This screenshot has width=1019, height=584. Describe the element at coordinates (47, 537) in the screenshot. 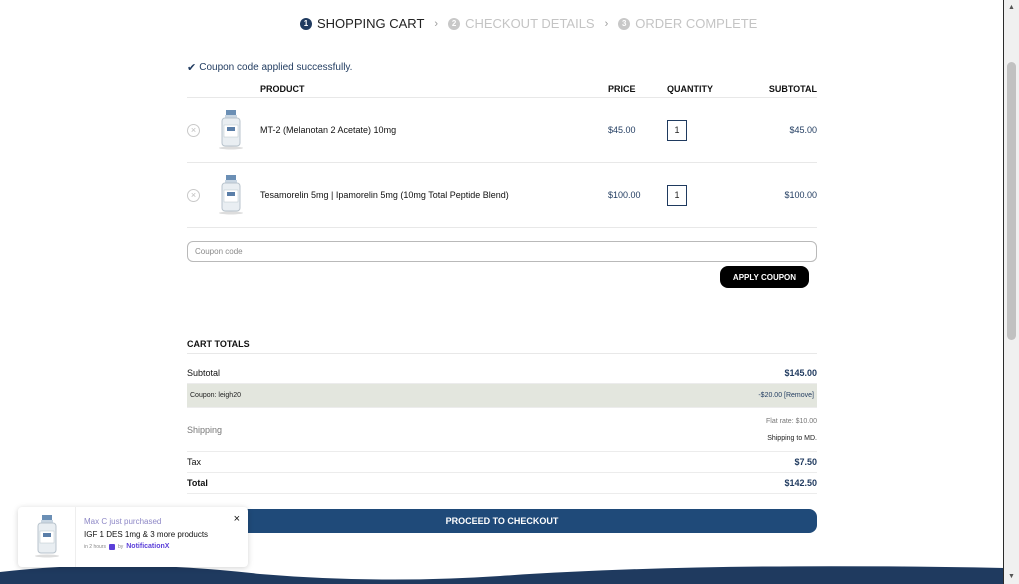

I see `notification-product-image` at that location.